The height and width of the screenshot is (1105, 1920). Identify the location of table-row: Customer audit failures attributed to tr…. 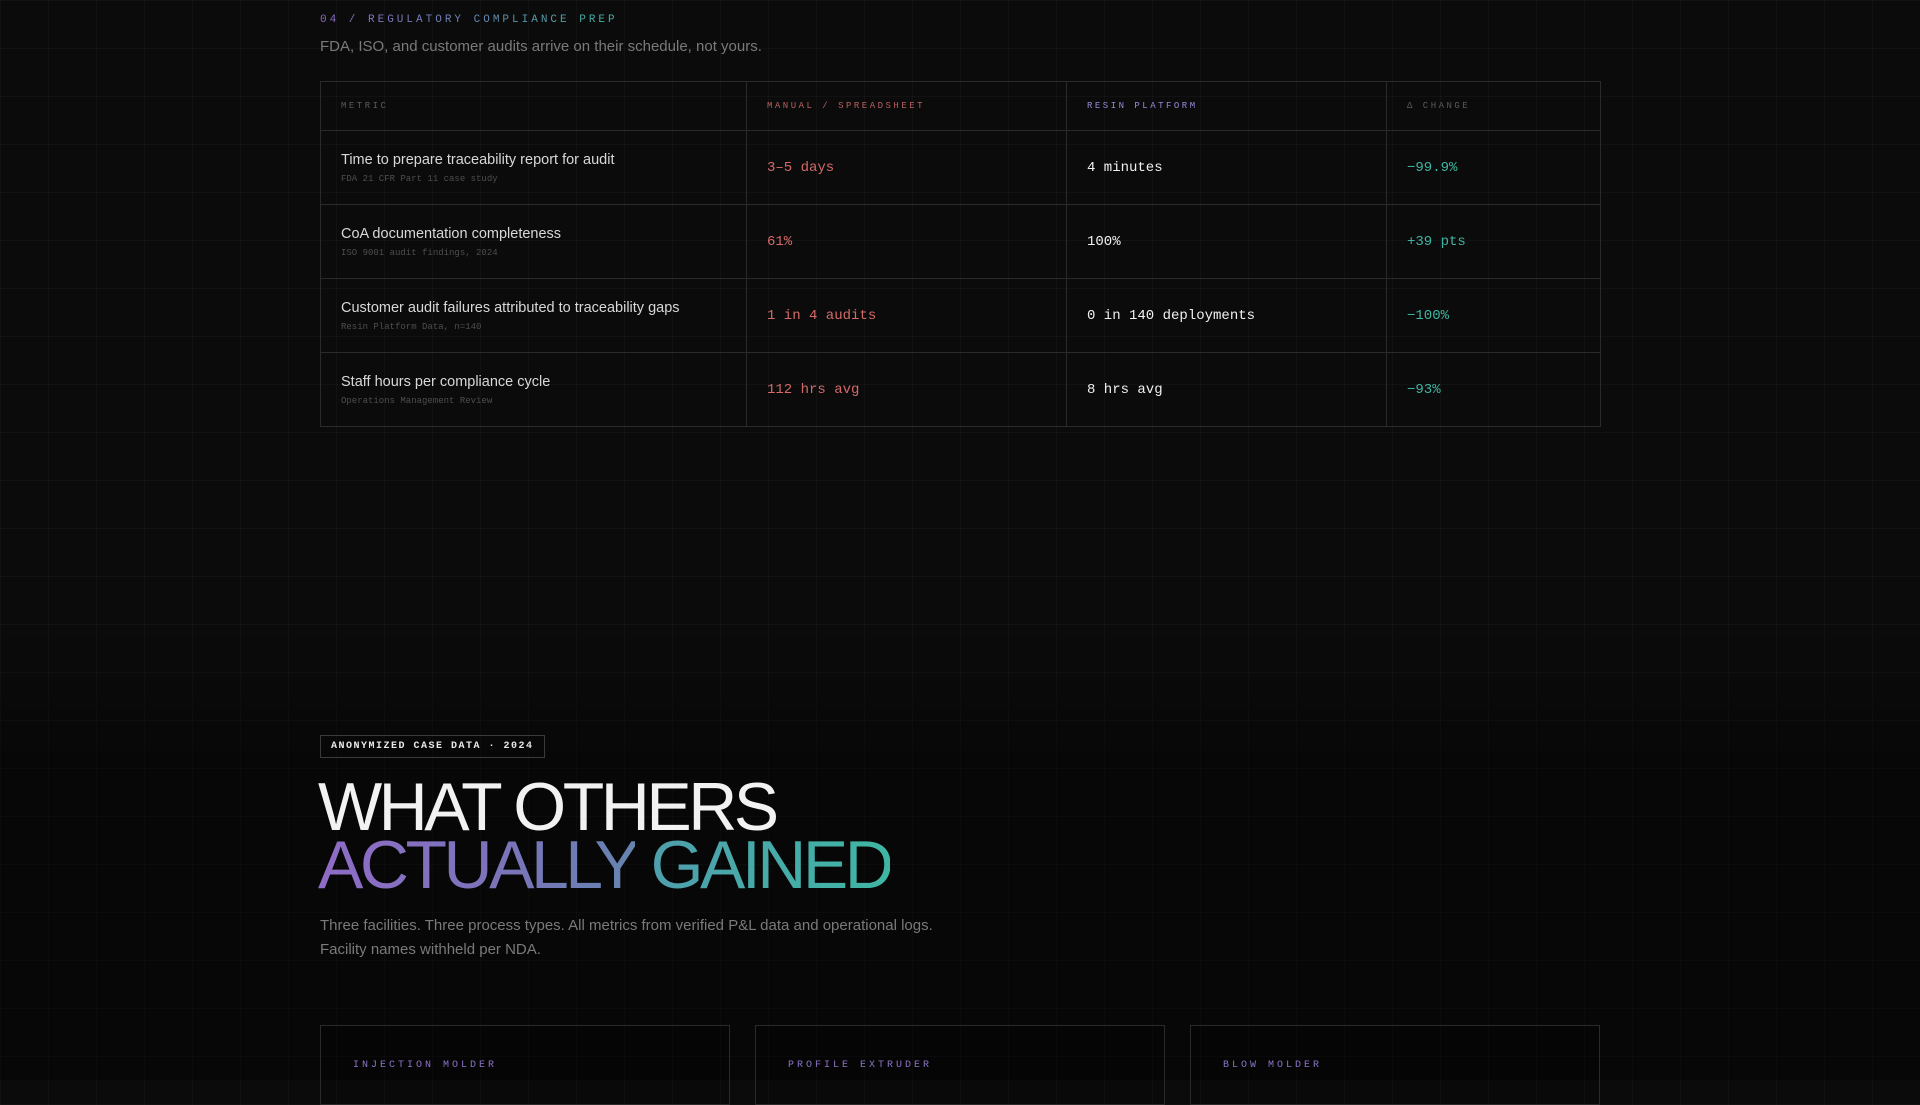
(960, 315).